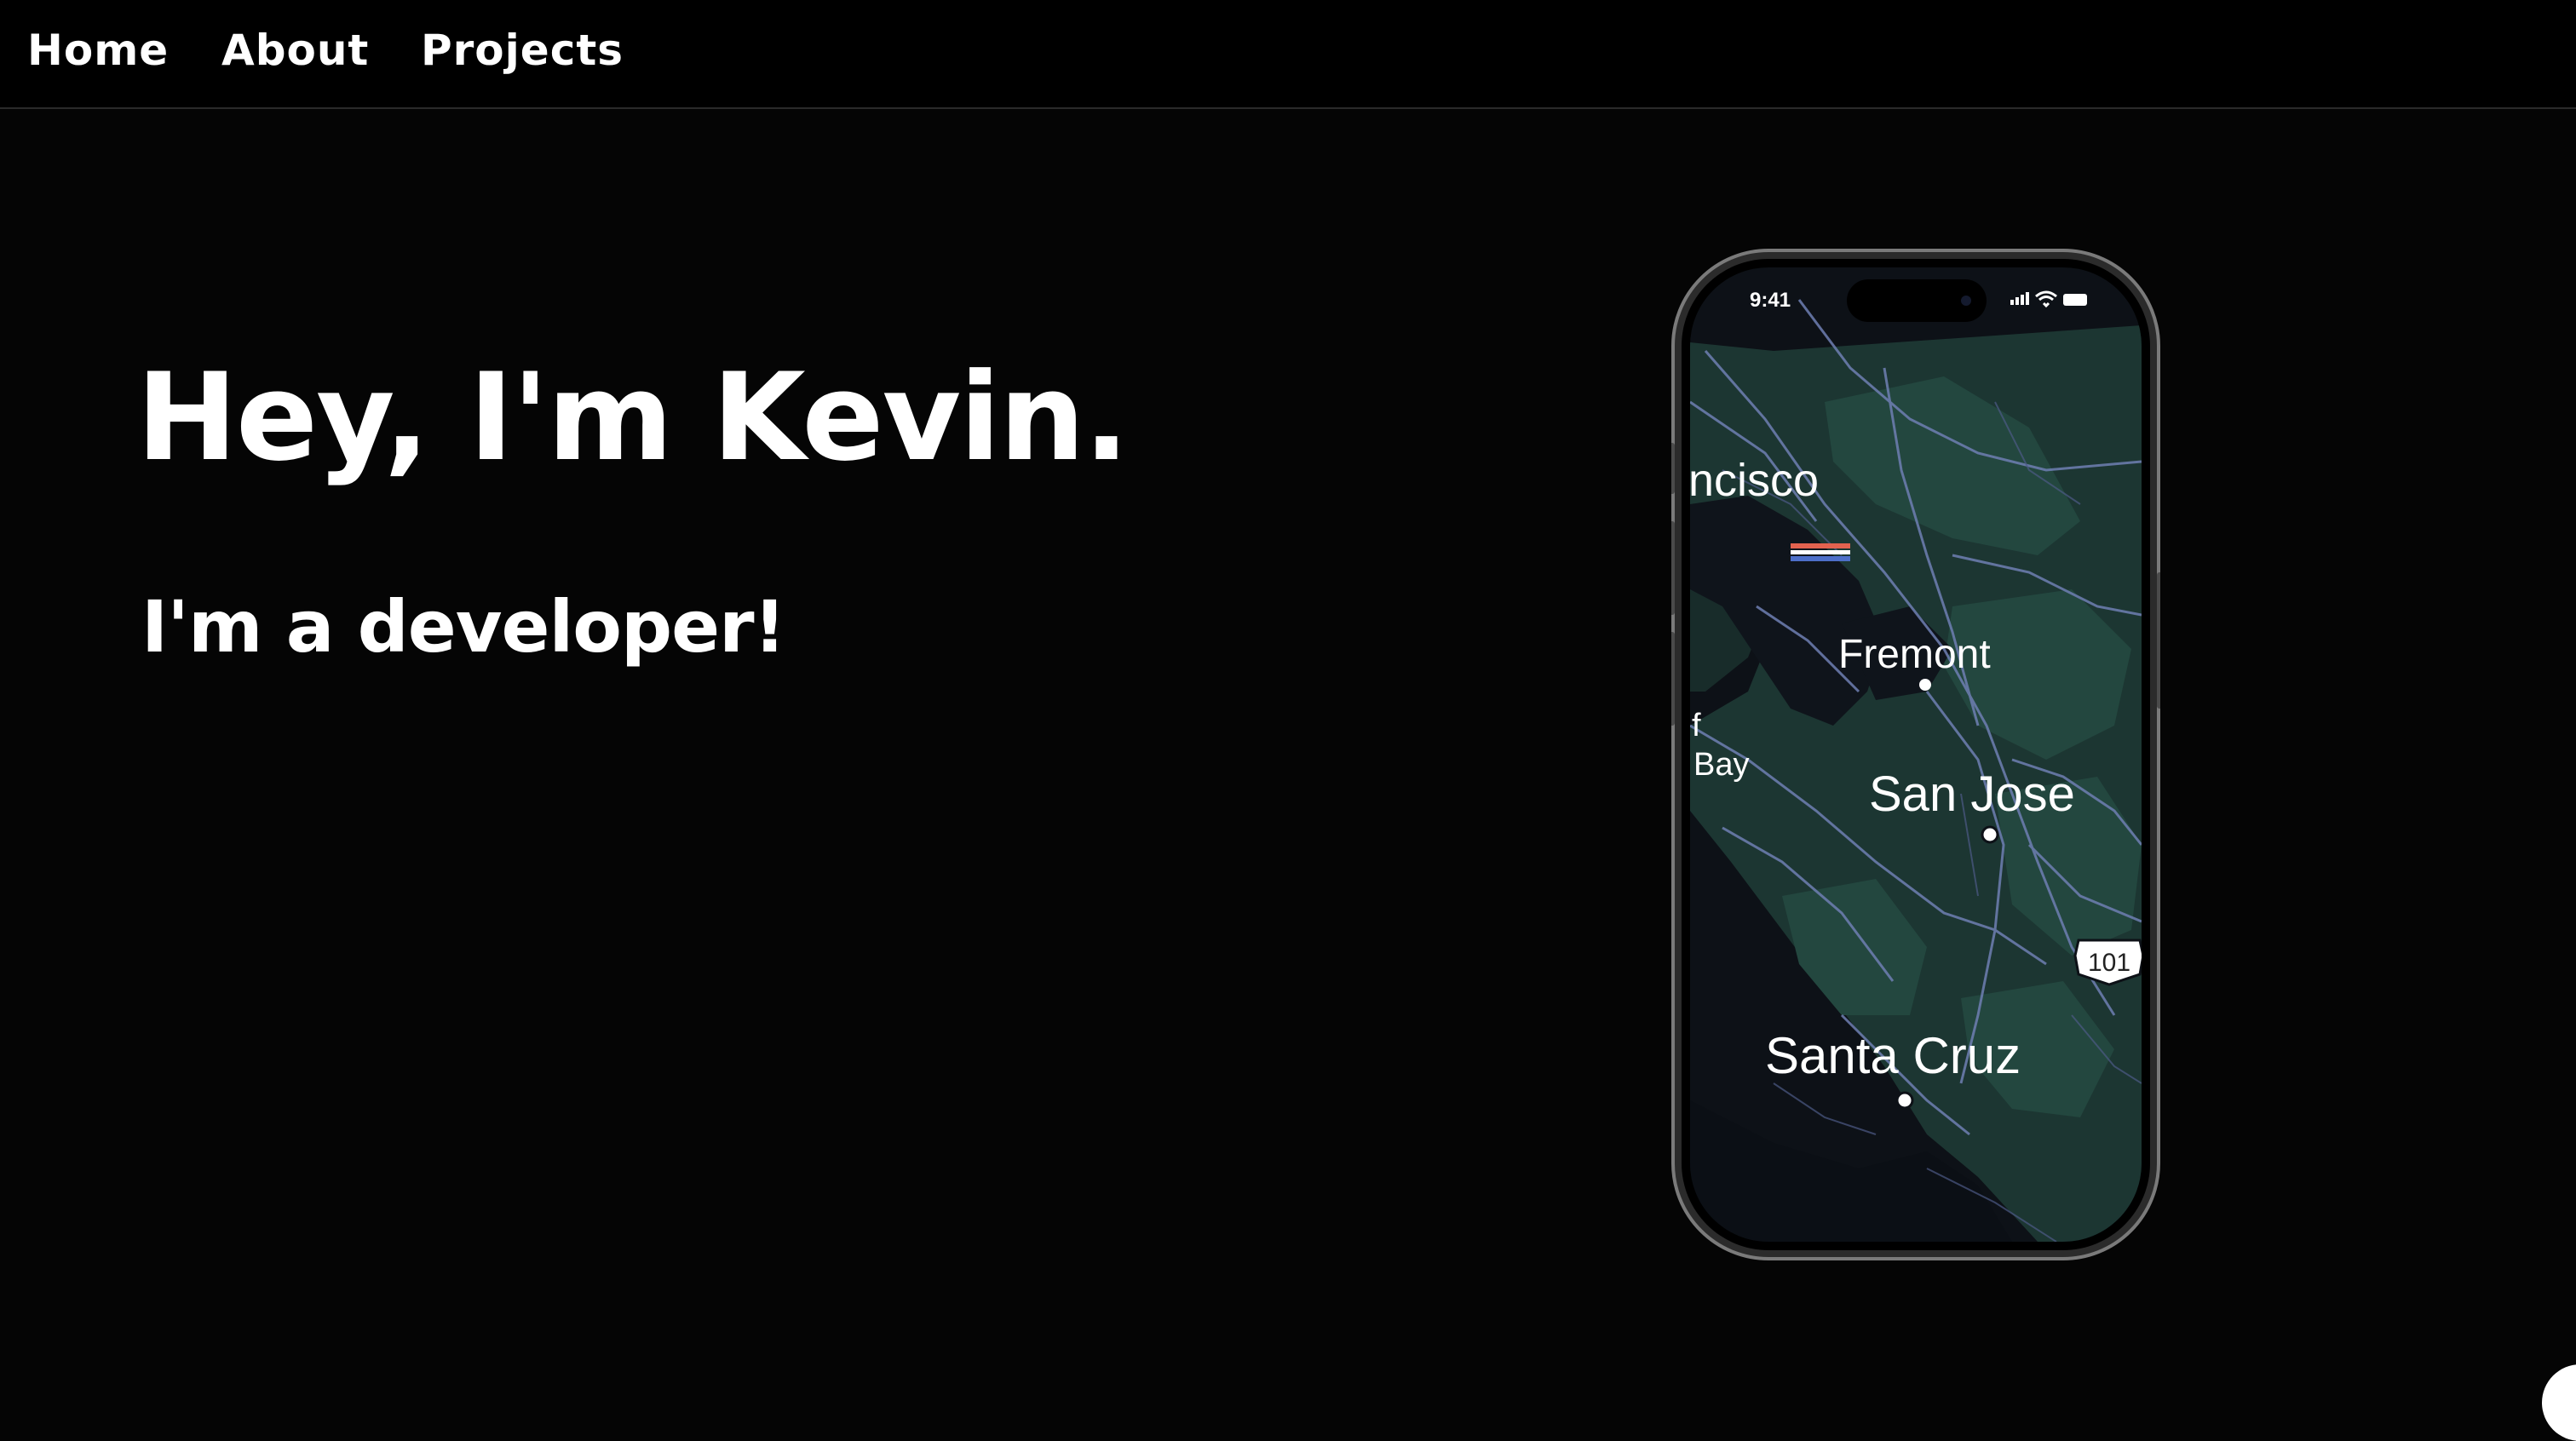 This screenshot has height=1441, width=2576. I want to click on nav-about-link: About, so click(295, 50).